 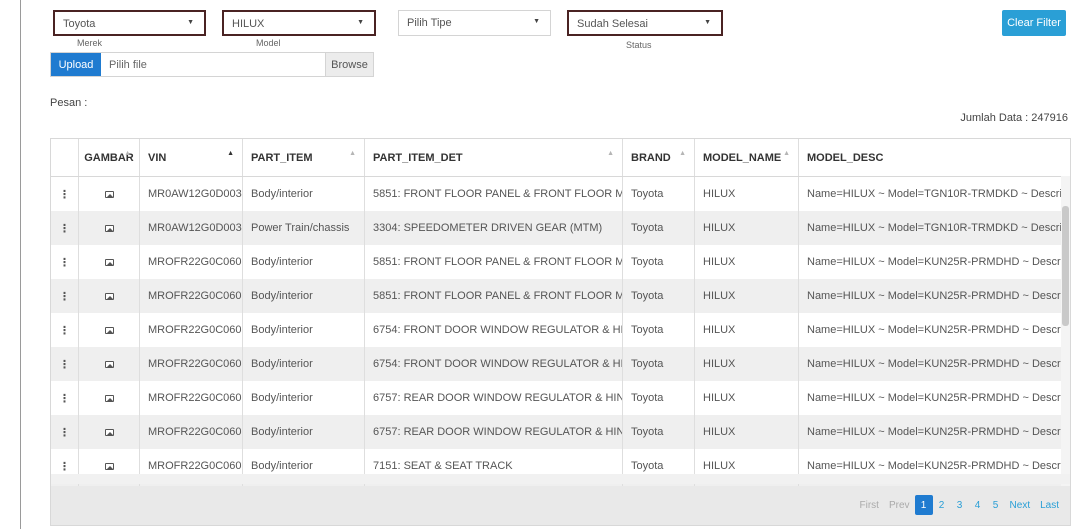 I want to click on vertical-scrollbar, so click(x=1065, y=331).